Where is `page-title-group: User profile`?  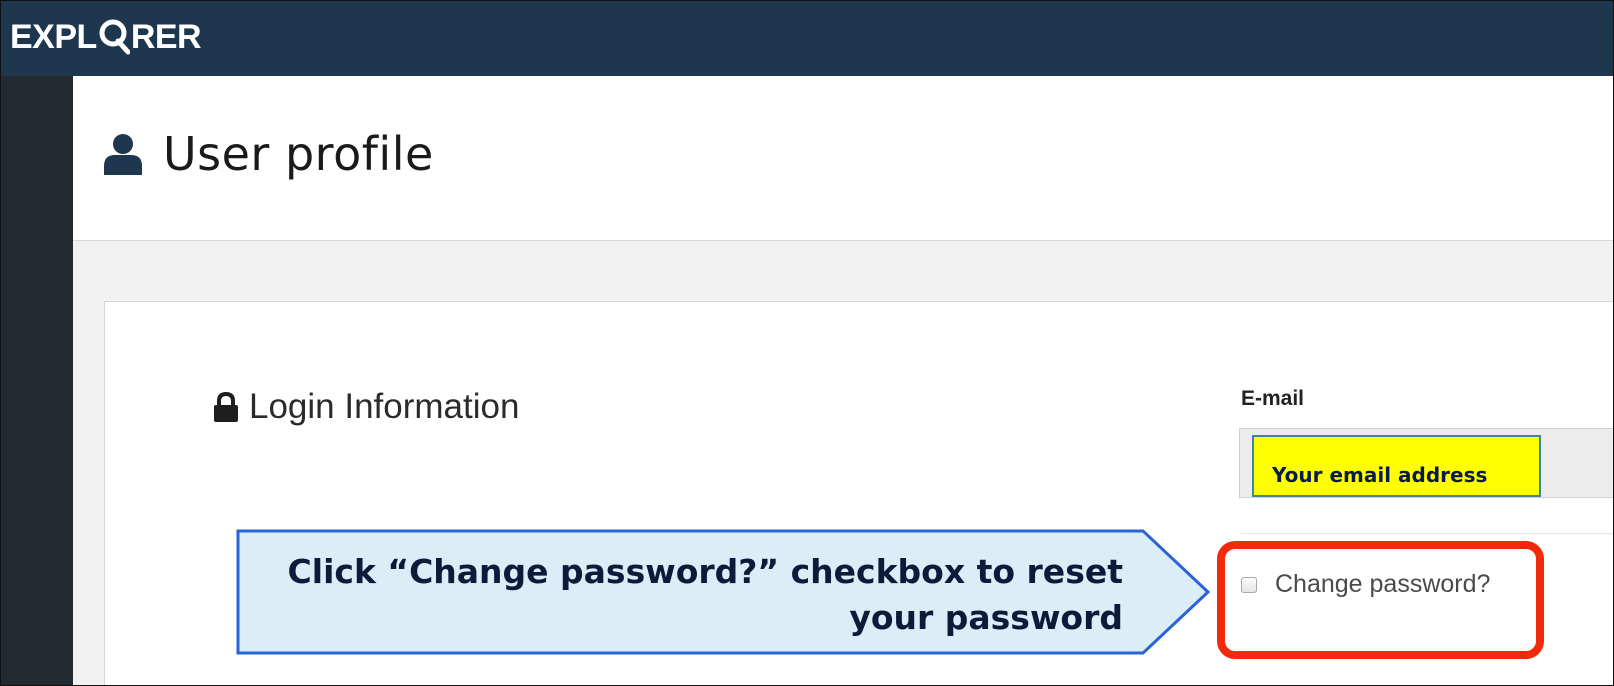
page-title-group: User profile is located at coordinates (268, 154).